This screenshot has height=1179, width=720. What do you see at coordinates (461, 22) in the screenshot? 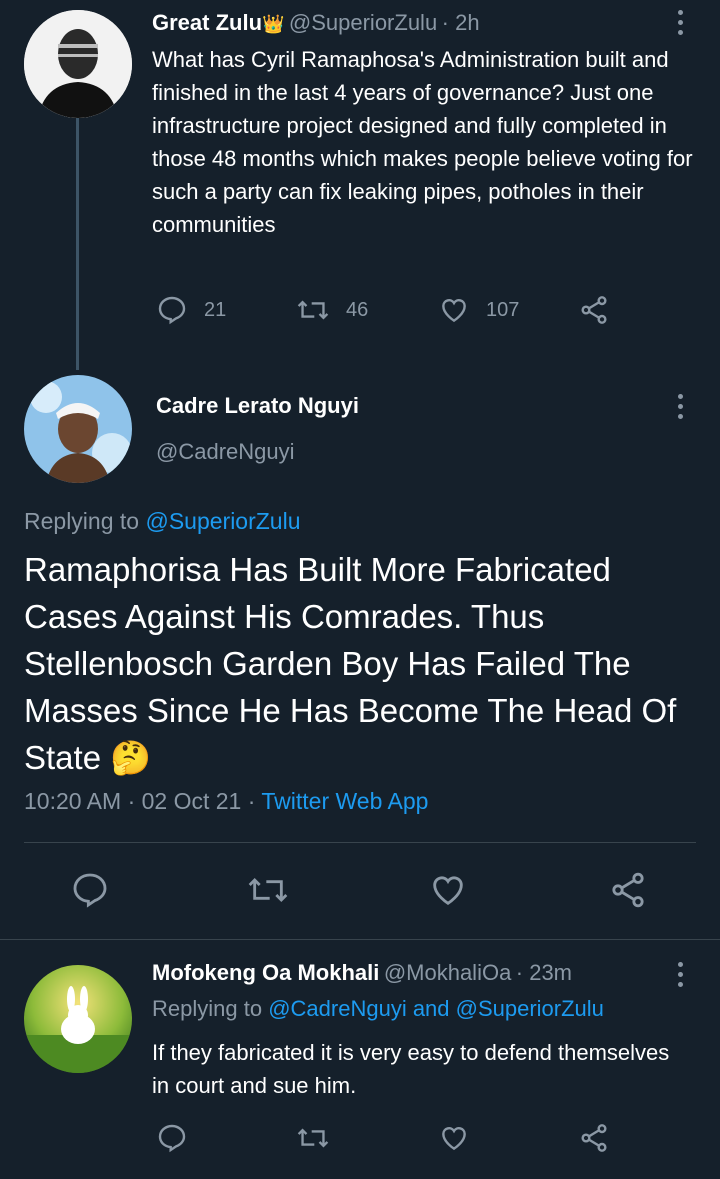
I see `tweet-time: · 2h` at bounding box center [461, 22].